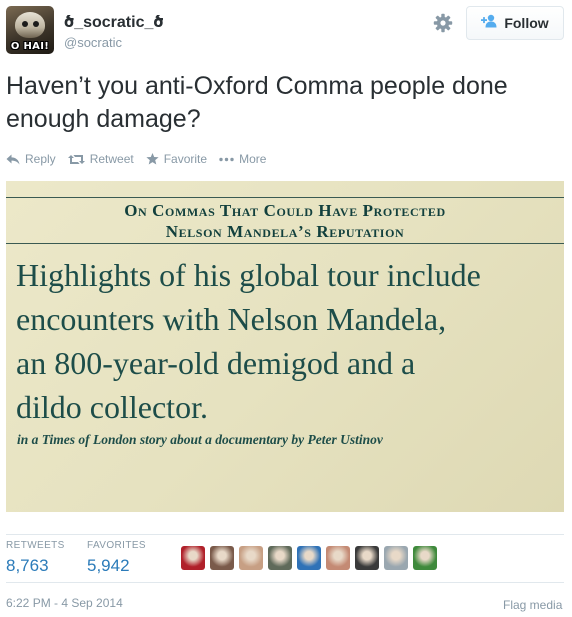 The image size is (572, 617). I want to click on follow-label: Follow, so click(526, 23).